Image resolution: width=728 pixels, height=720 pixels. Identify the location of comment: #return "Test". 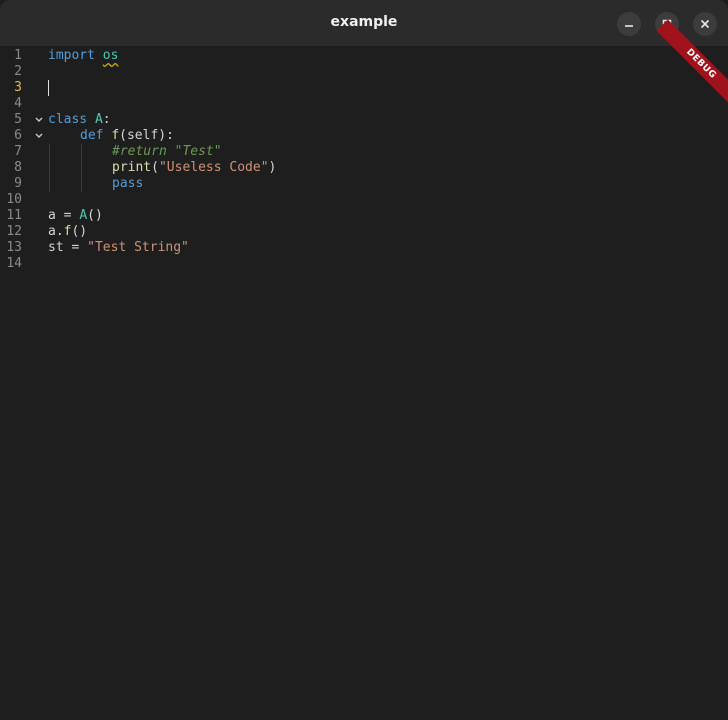
(167, 151).